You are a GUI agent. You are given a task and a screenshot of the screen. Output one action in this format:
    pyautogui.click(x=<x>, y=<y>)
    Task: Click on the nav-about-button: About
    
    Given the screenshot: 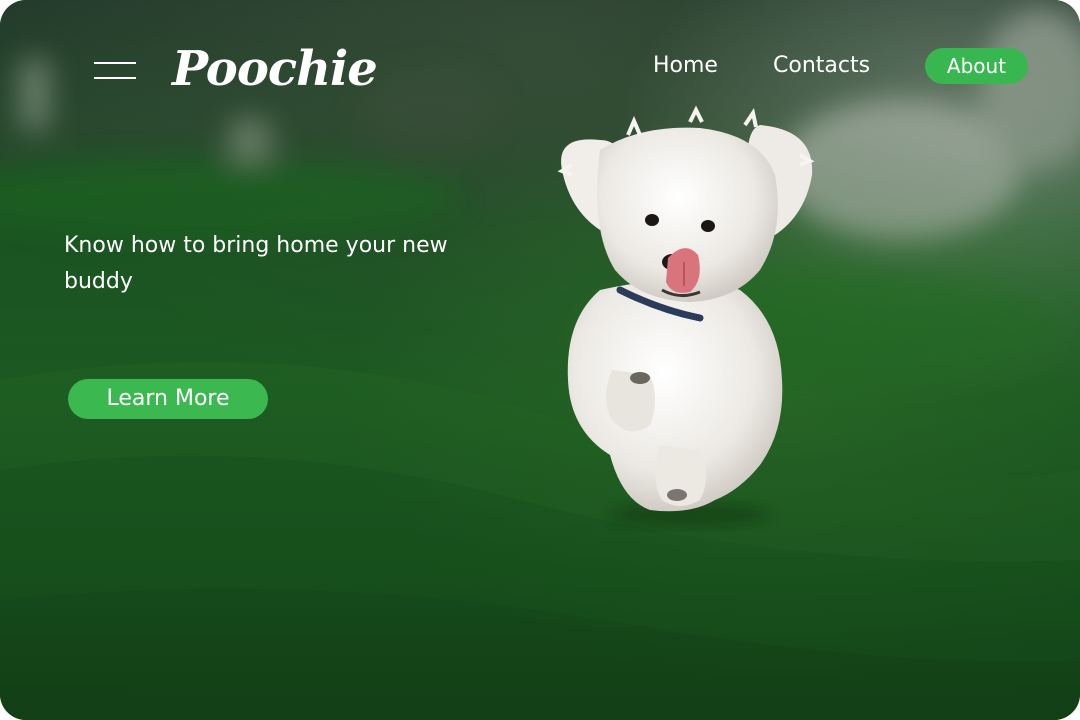 What is the action you would take?
    pyautogui.click(x=976, y=66)
    